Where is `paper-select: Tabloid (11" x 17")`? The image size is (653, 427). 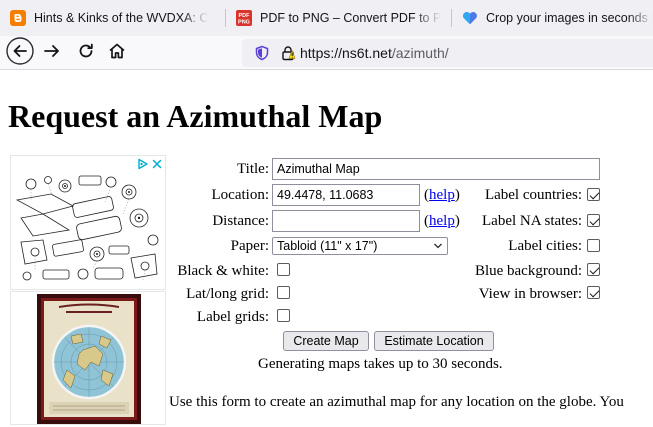 paper-select: Tabloid (11" x 17") is located at coordinates (360, 246).